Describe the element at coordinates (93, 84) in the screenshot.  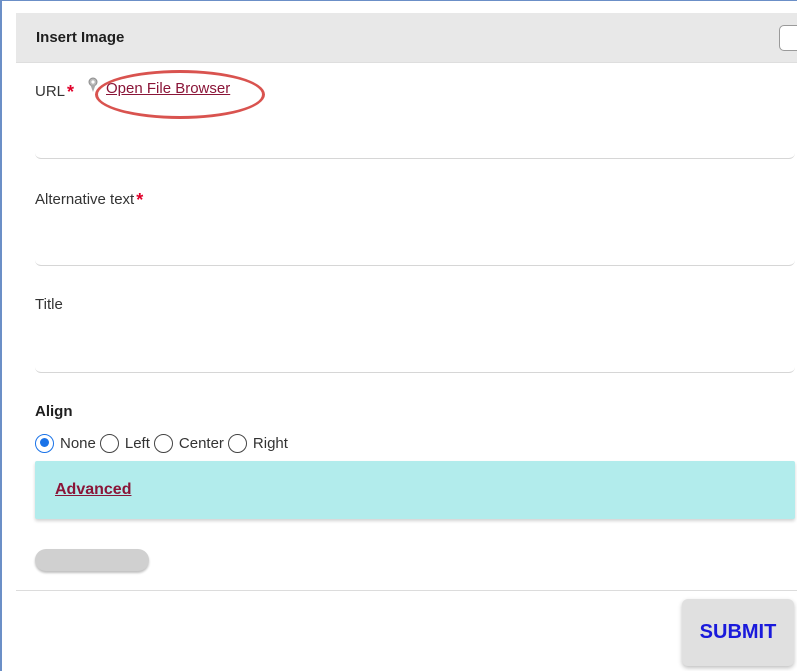
I see `pin-icon` at that location.